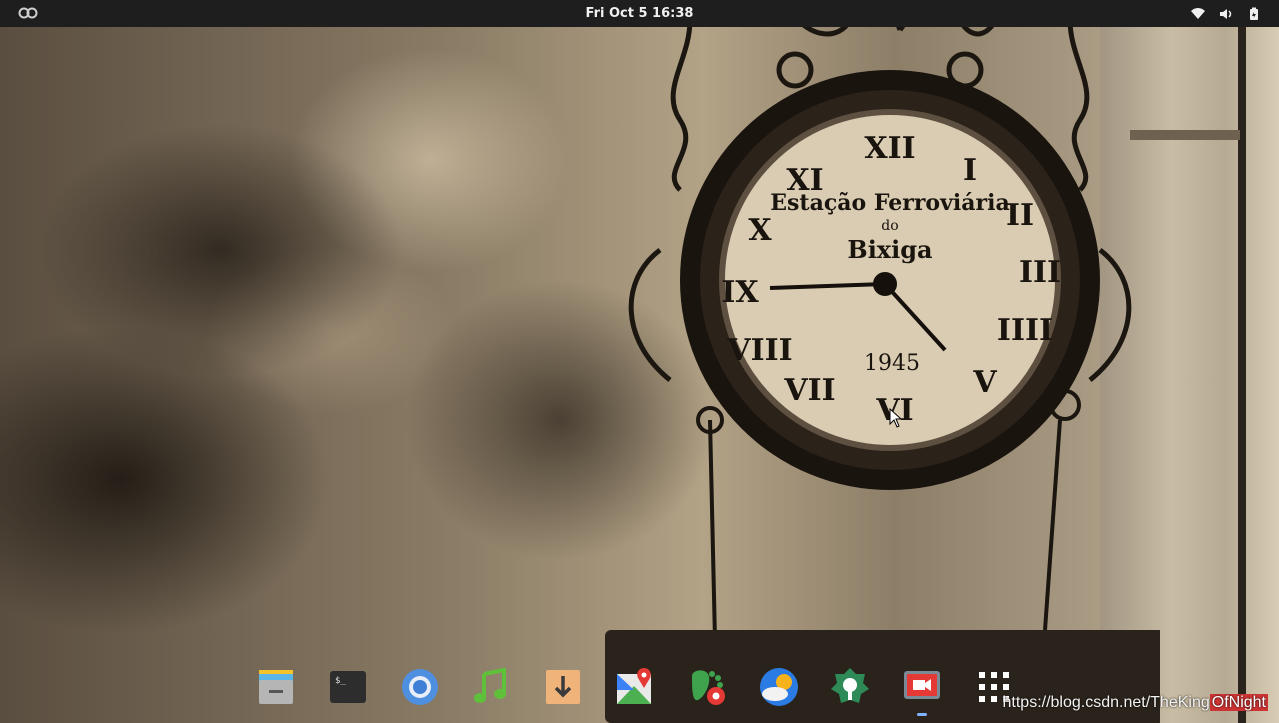 The height and width of the screenshot is (723, 1279). I want to click on maps-icon, so click(633, 686).